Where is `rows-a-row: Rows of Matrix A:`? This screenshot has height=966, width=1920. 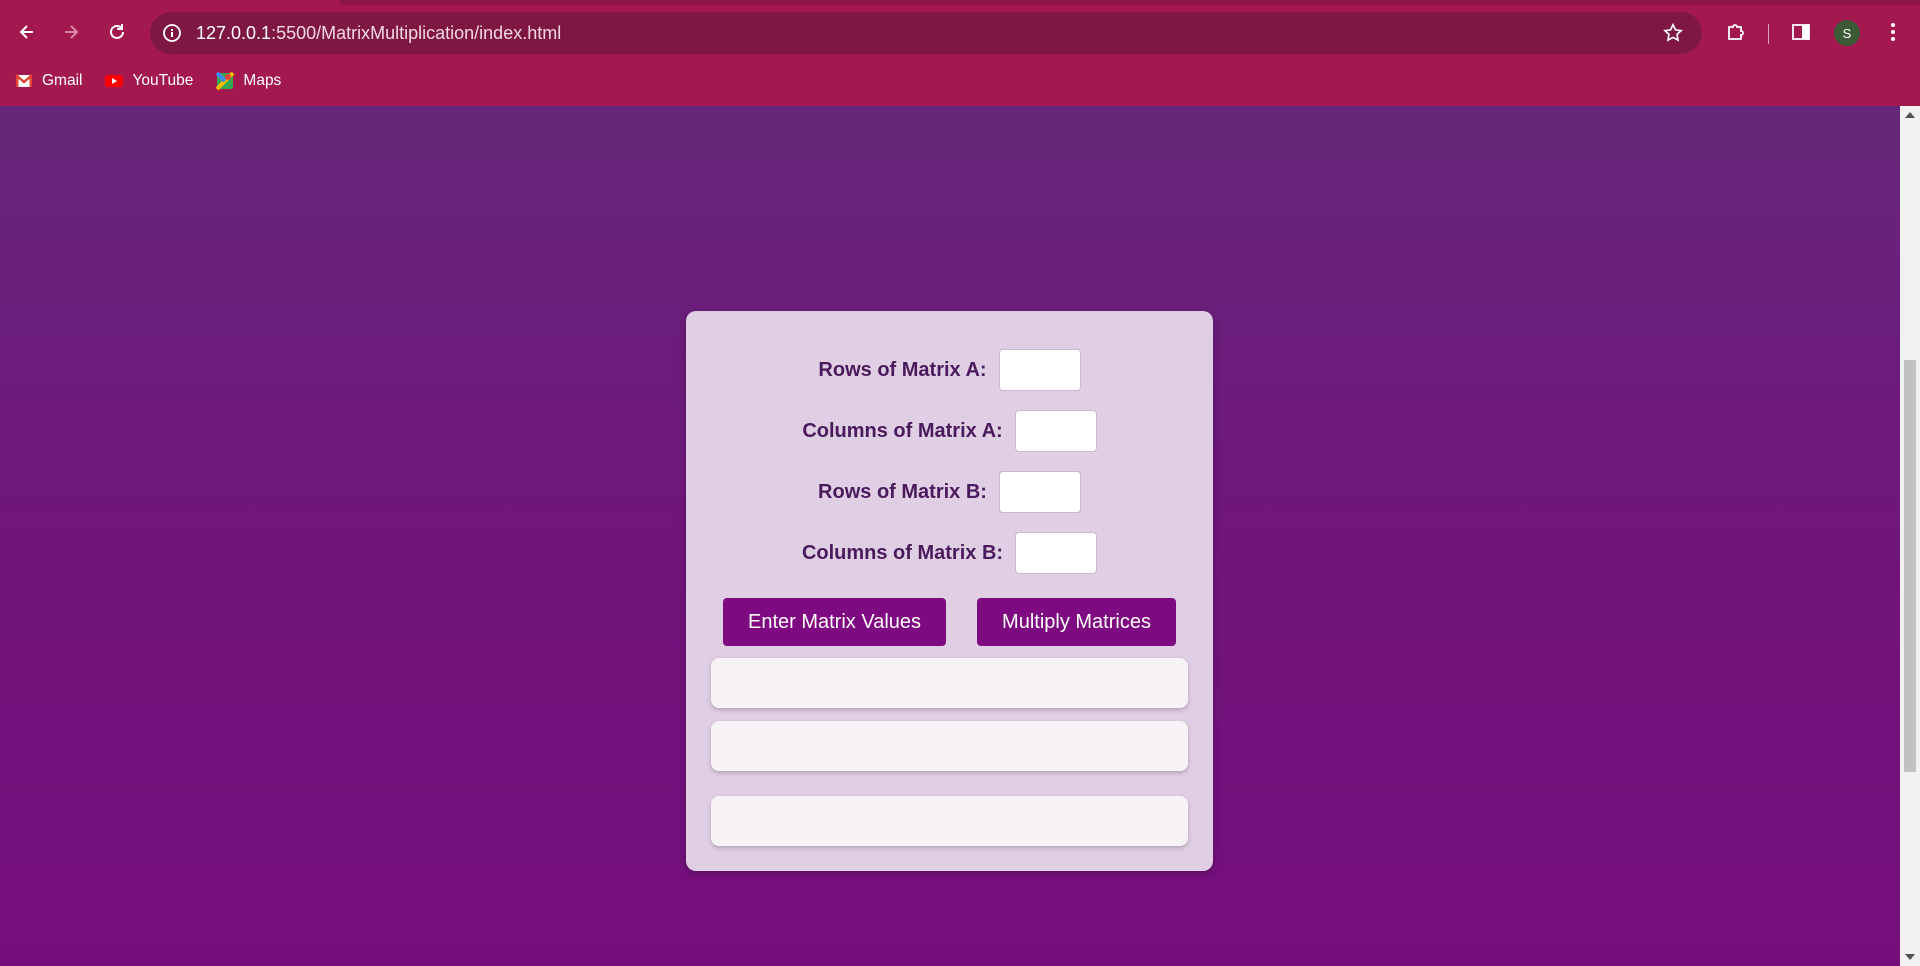
rows-a-row: Rows of Matrix A: is located at coordinates (949, 370).